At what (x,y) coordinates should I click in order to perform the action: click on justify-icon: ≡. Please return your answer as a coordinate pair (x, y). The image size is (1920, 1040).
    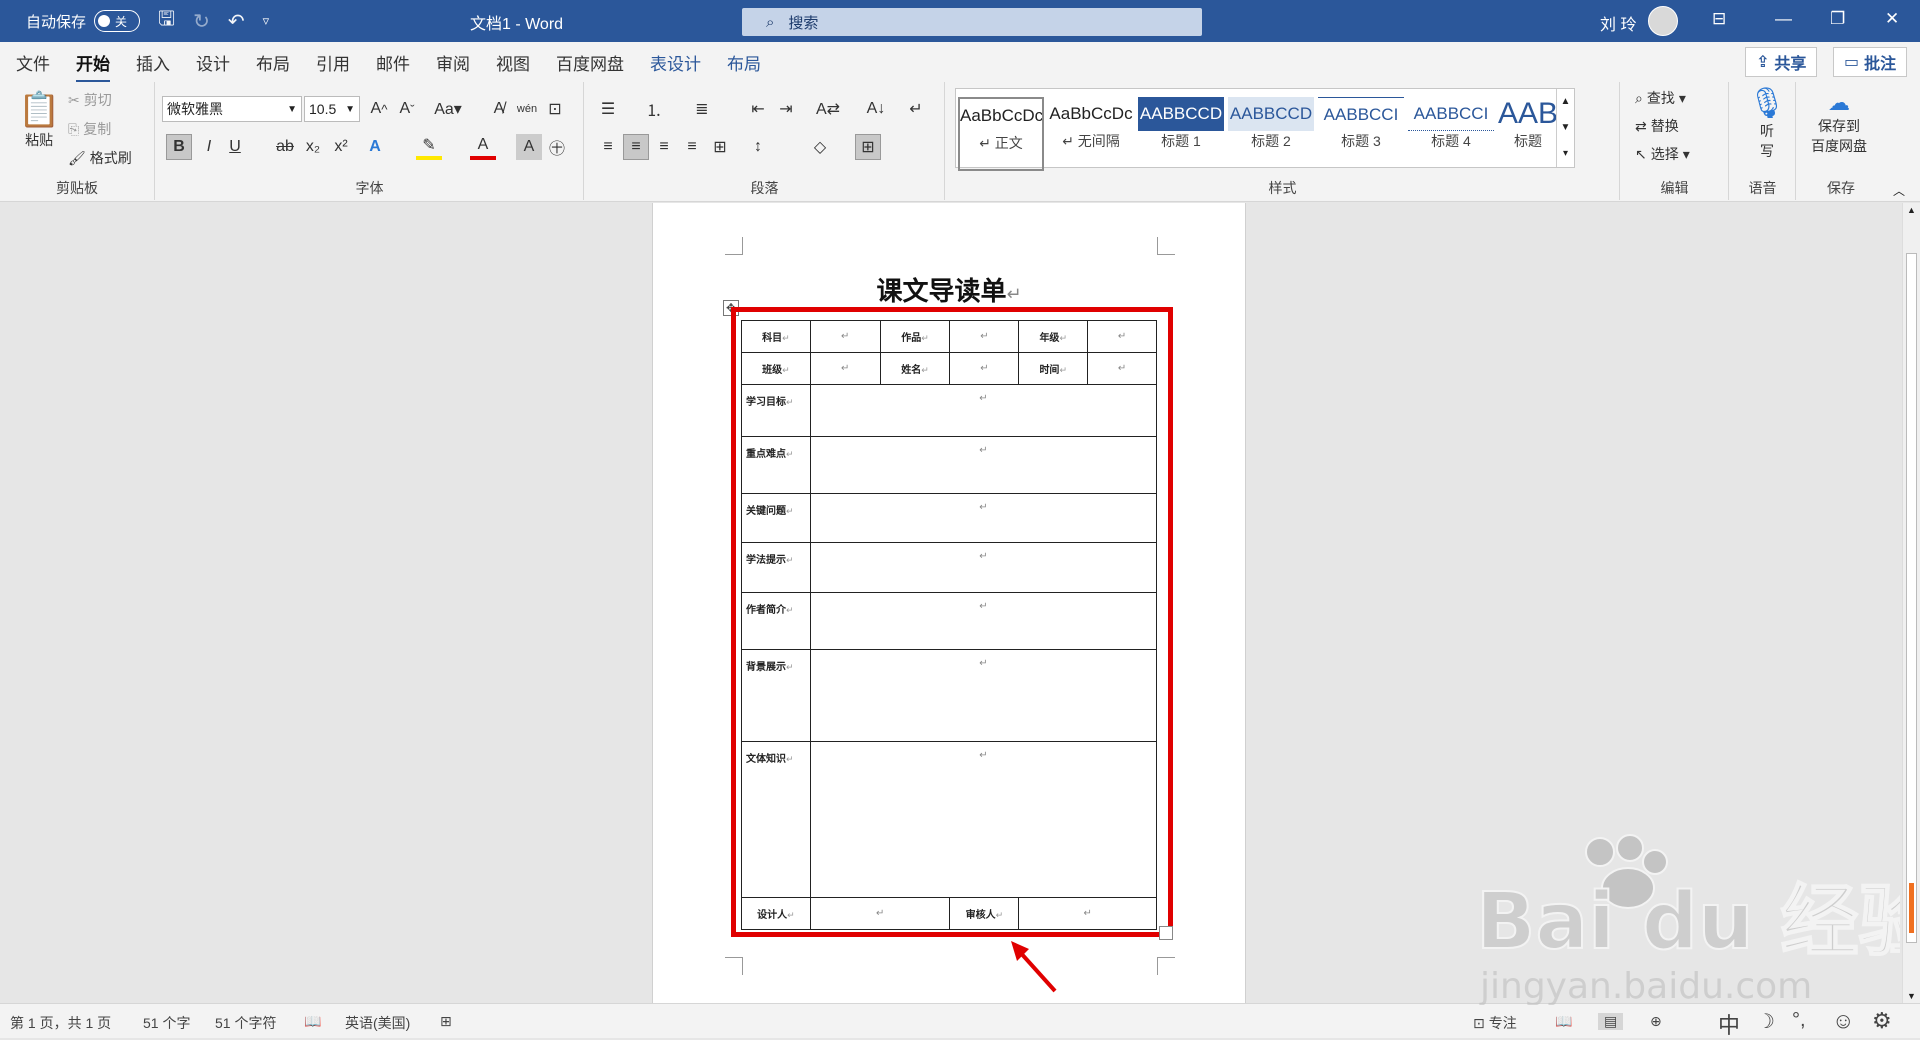
    Looking at the image, I should click on (692, 147).